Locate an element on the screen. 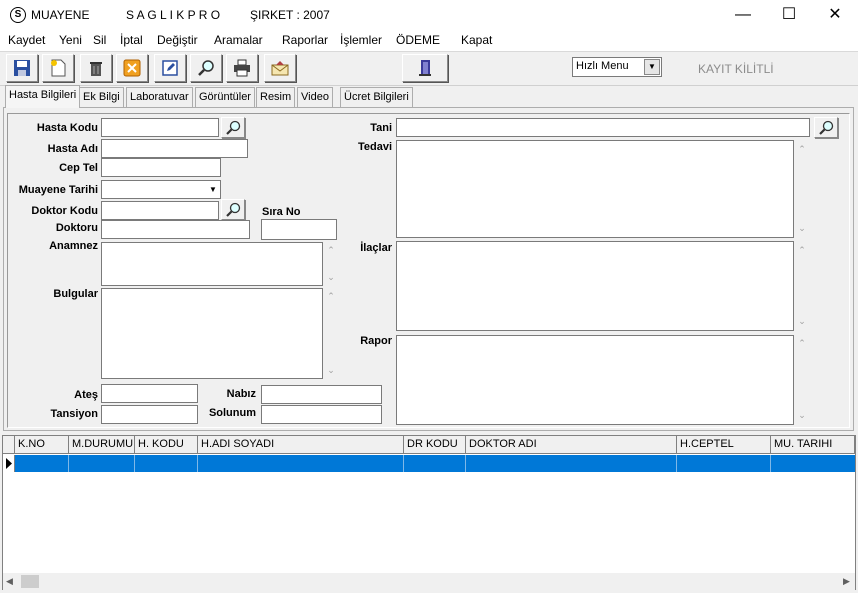  toolbar-print-button is located at coordinates (242, 68).